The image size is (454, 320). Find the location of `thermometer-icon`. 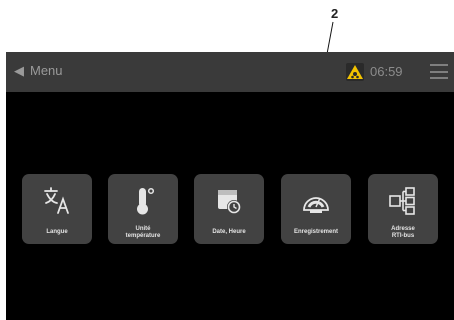

thermometer-icon is located at coordinates (146, 201).